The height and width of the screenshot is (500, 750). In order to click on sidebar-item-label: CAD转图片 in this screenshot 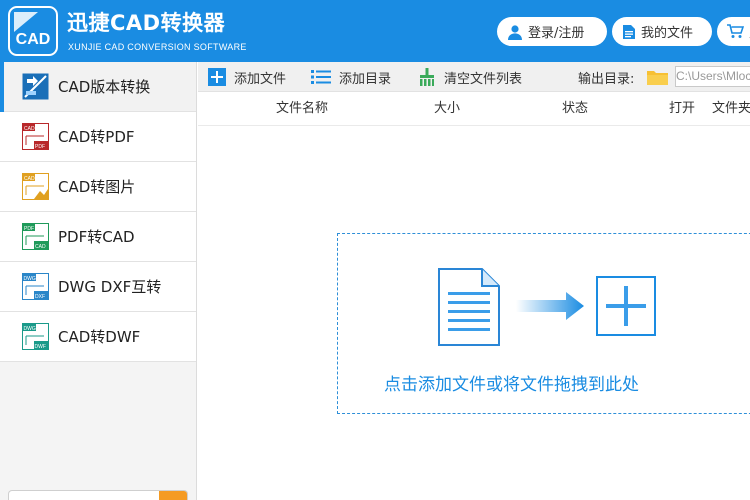, I will do `click(97, 187)`.